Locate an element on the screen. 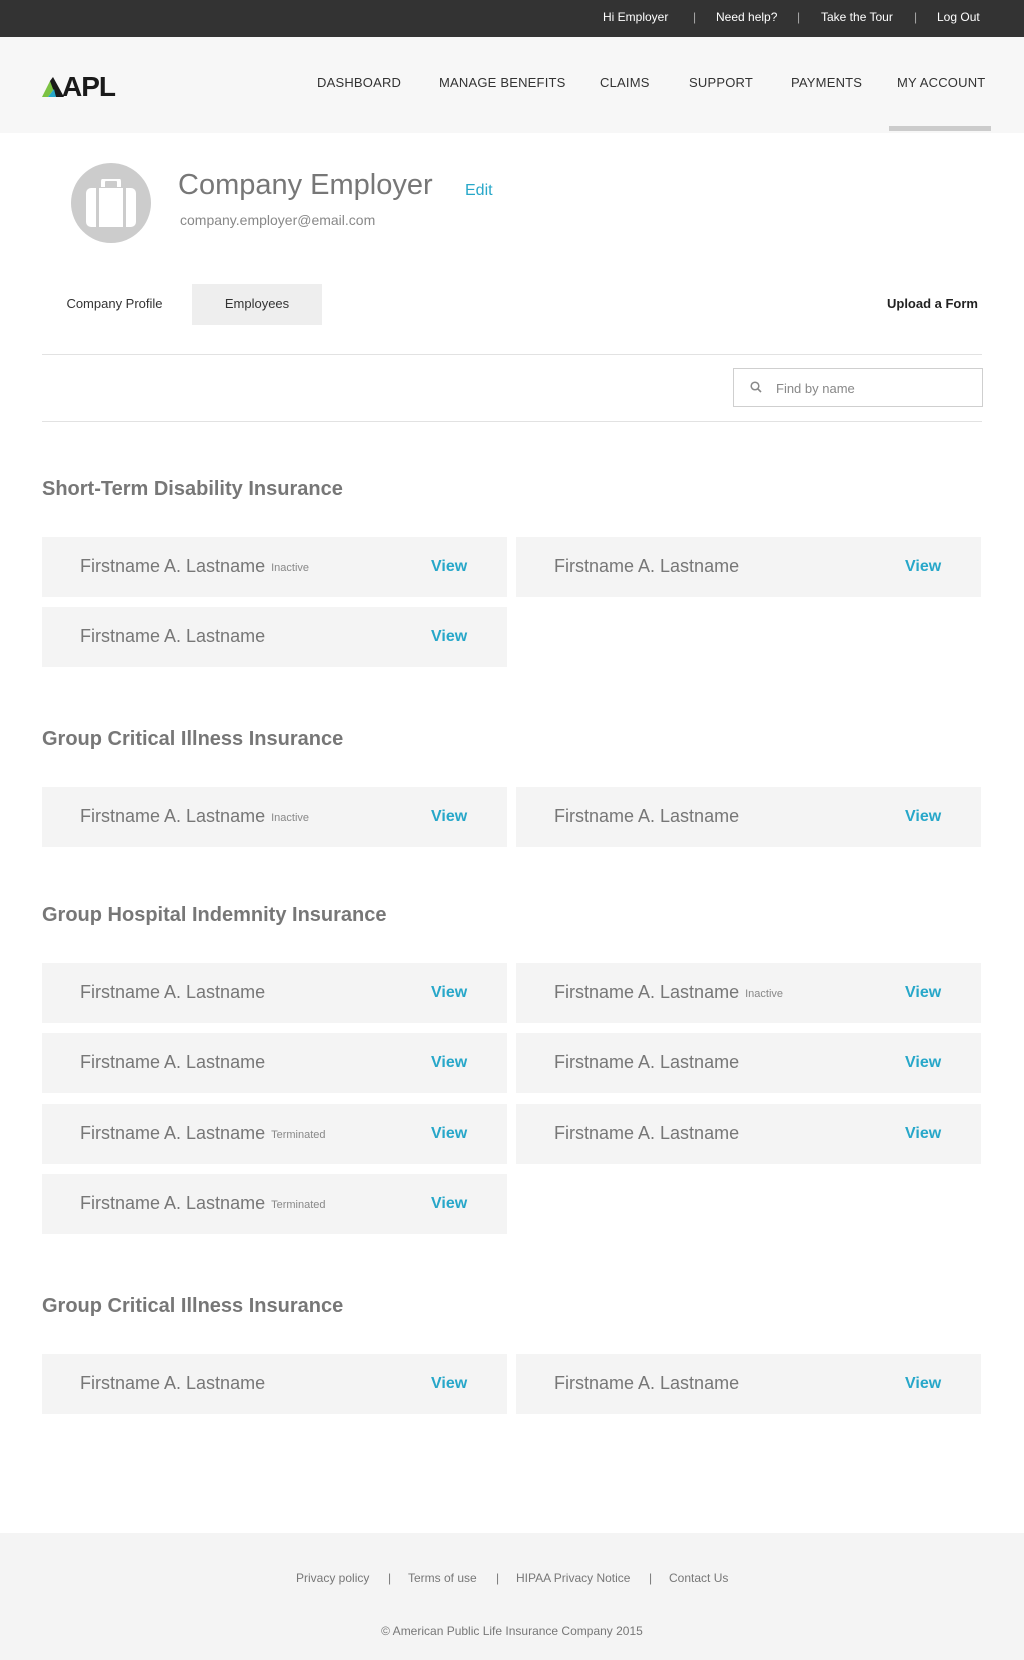 The image size is (1024, 1660). tab-company-profile: Company Profile is located at coordinates (114, 304).